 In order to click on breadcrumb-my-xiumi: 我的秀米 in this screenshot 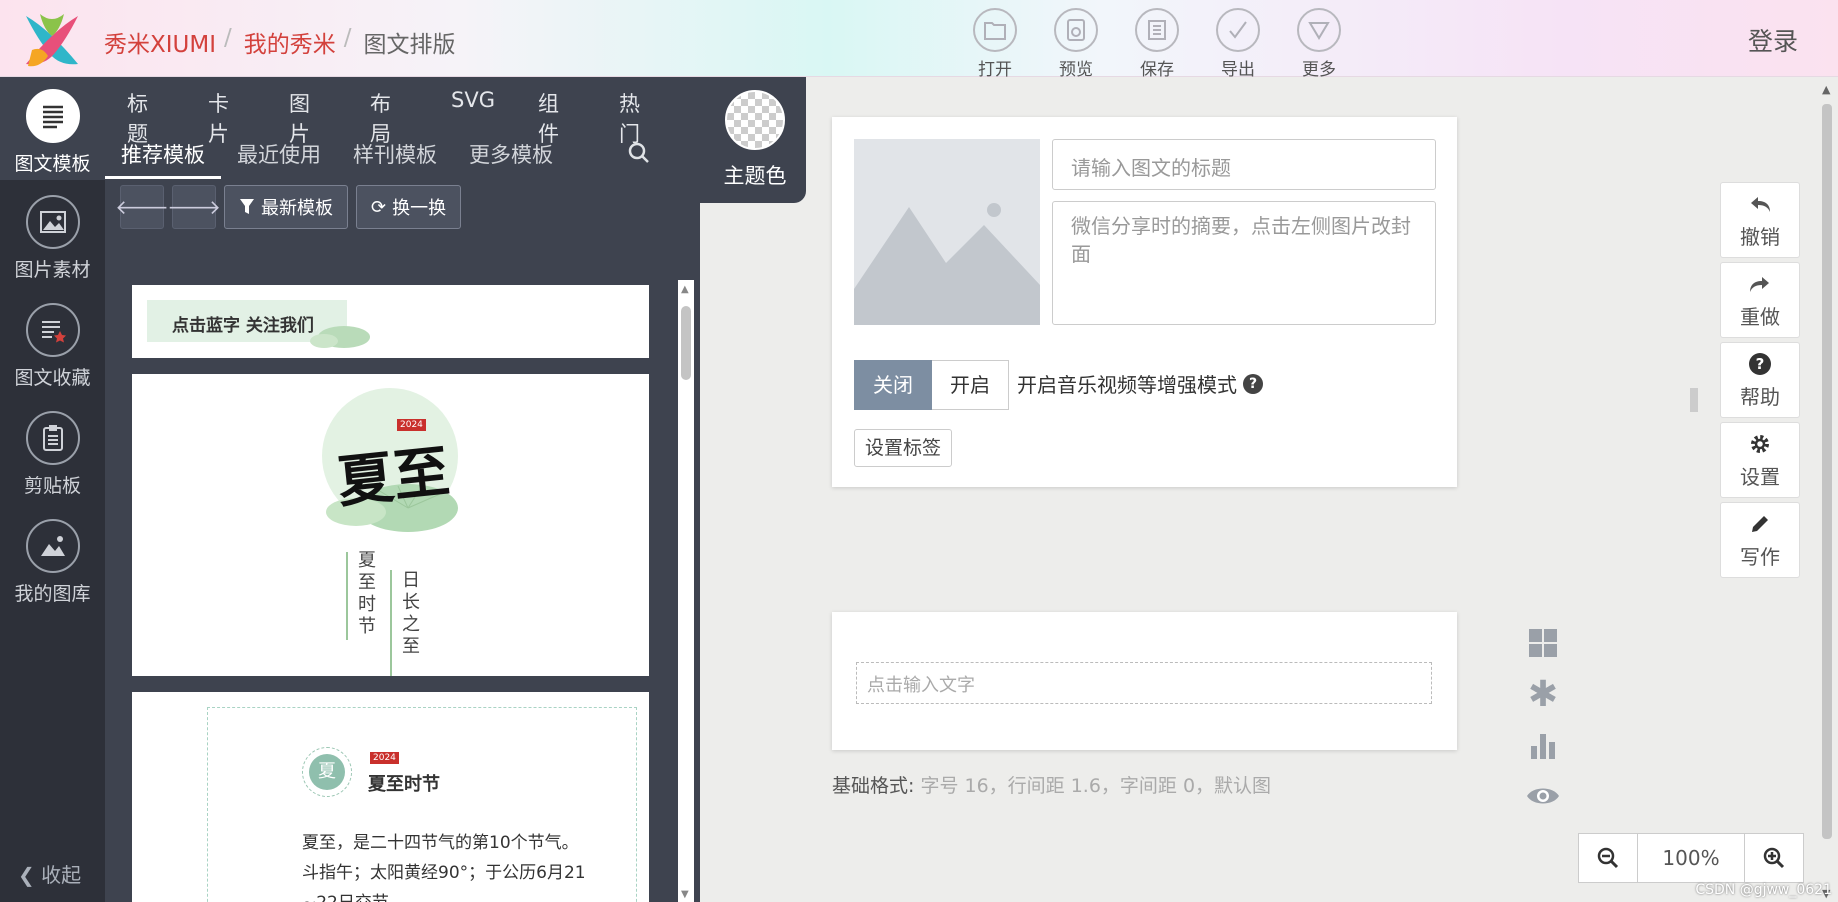, I will do `click(290, 42)`.